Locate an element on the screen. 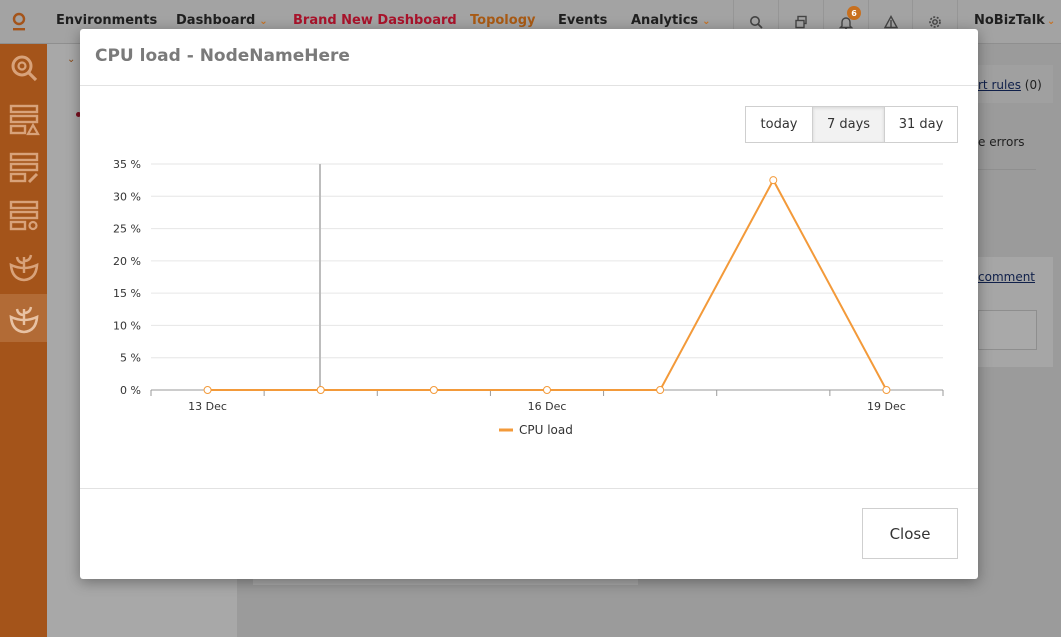 This screenshot has width=1061, height=637. y-tick-label: 0 % is located at coordinates (130, 390).